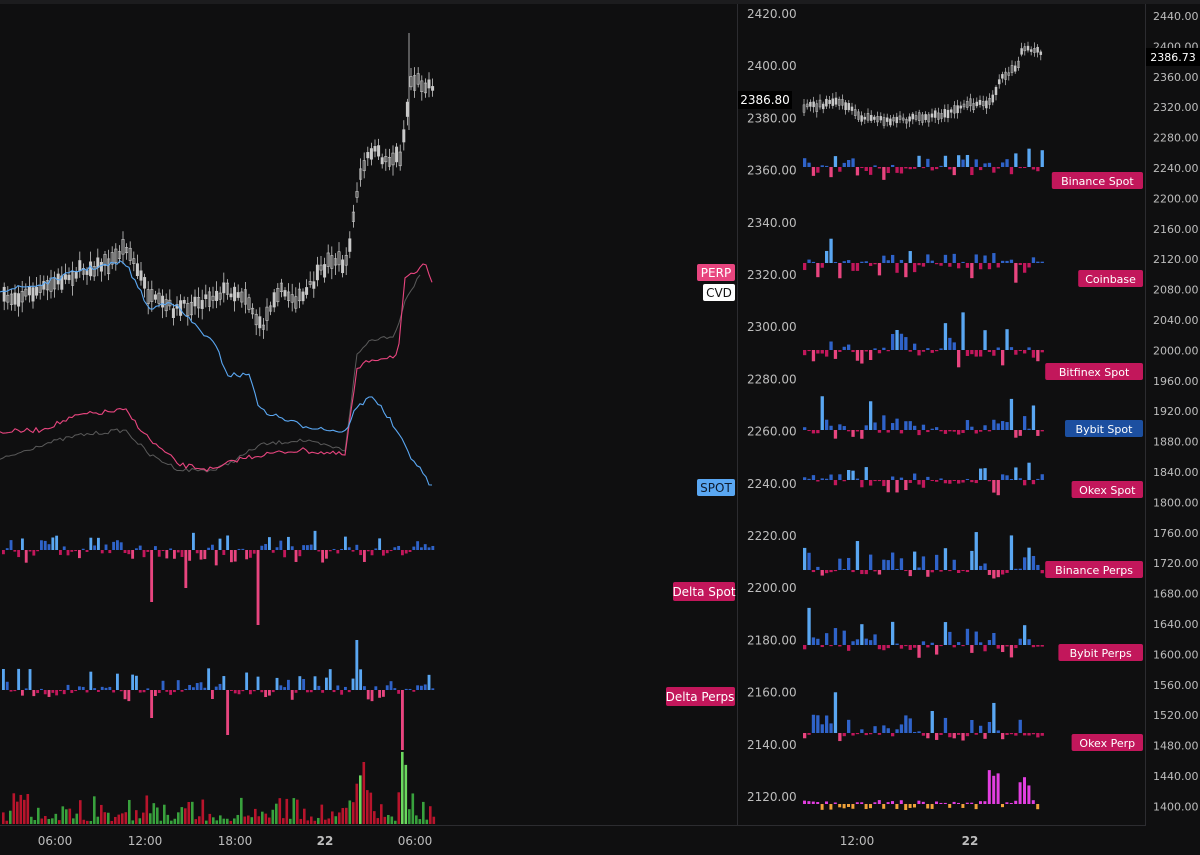 The image size is (1200, 855). I want to click on price-tick: 1760.00, so click(1176, 533).